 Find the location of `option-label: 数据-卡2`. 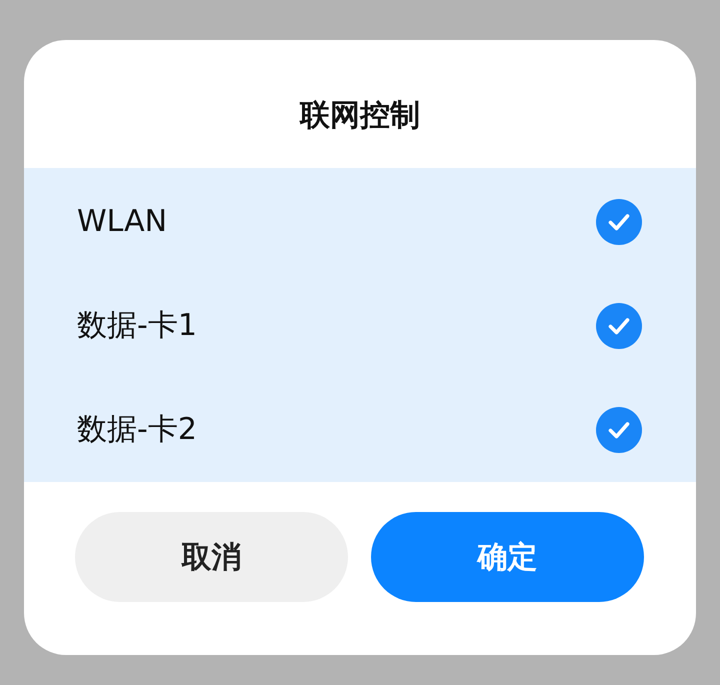

option-label: 数据-卡2 is located at coordinates (137, 430).